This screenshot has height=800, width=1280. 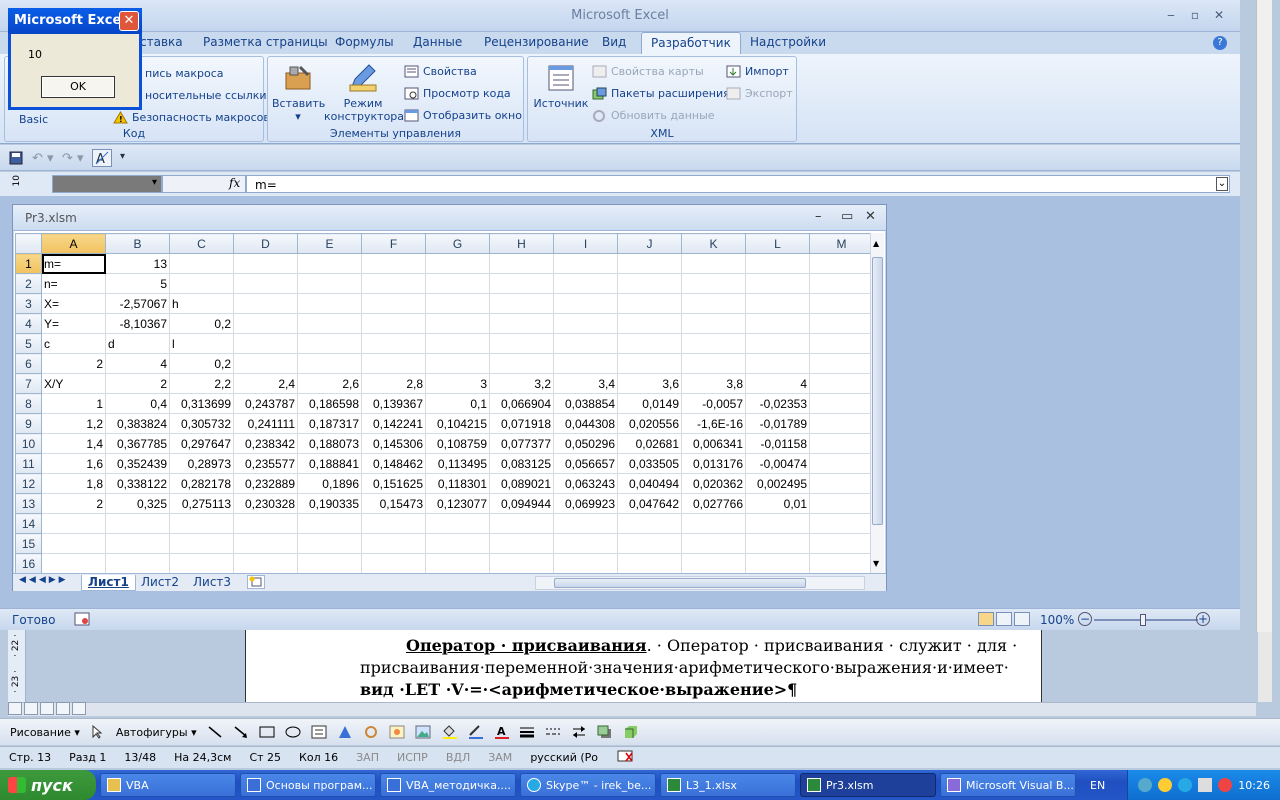 I want to click on row-header: 12, so click(x=28, y=483).